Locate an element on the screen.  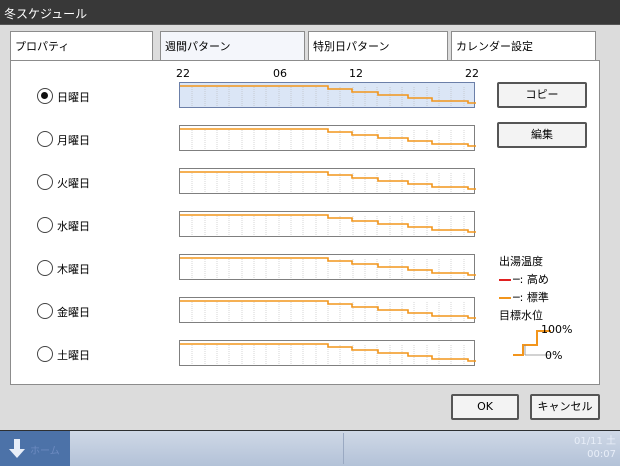
legend-high-label: ─: 高め is located at coordinates (531, 279).